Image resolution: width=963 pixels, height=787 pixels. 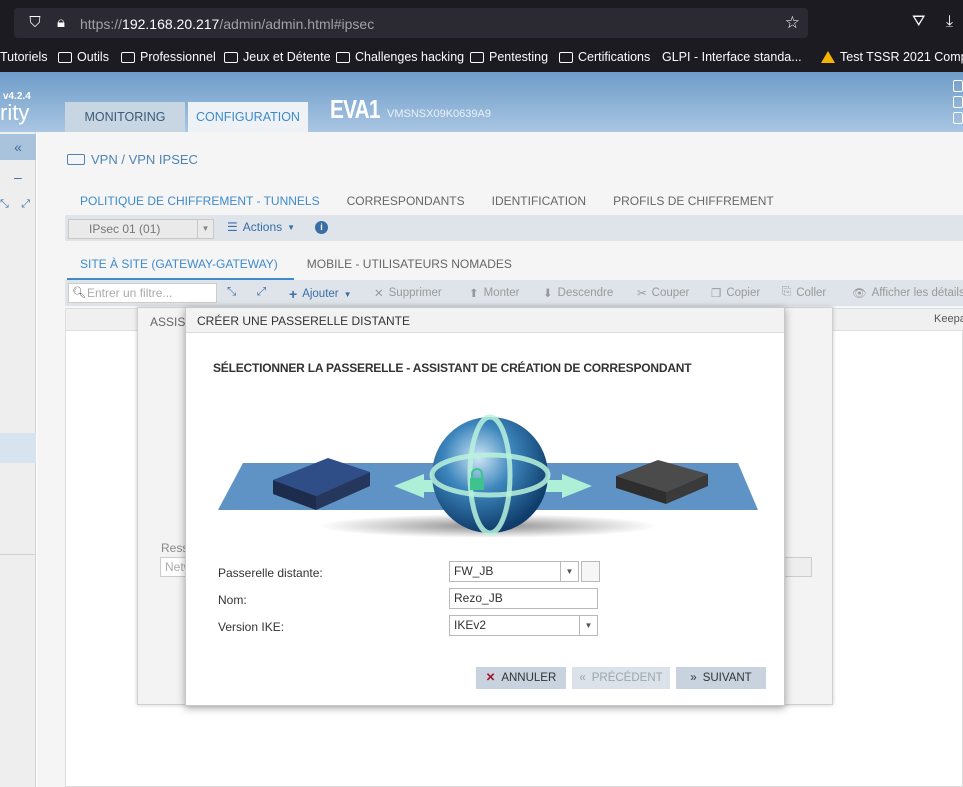 I want to click on bookmark-label: Certifications, so click(x=614, y=57).